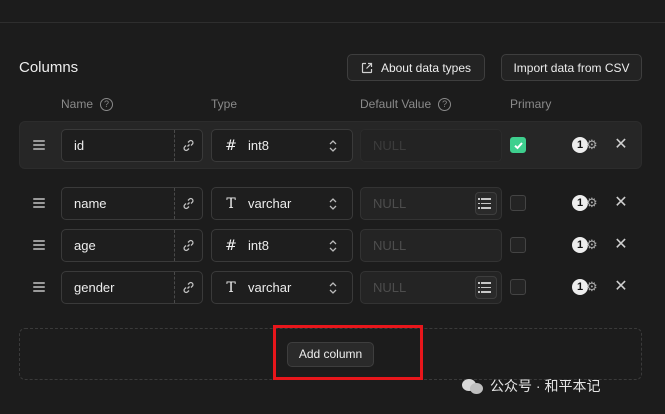 Image resolution: width=665 pixels, height=414 pixels. Describe the element at coordinates (132, 145) in the screenshot. I see `column-name-input: id` at that location.